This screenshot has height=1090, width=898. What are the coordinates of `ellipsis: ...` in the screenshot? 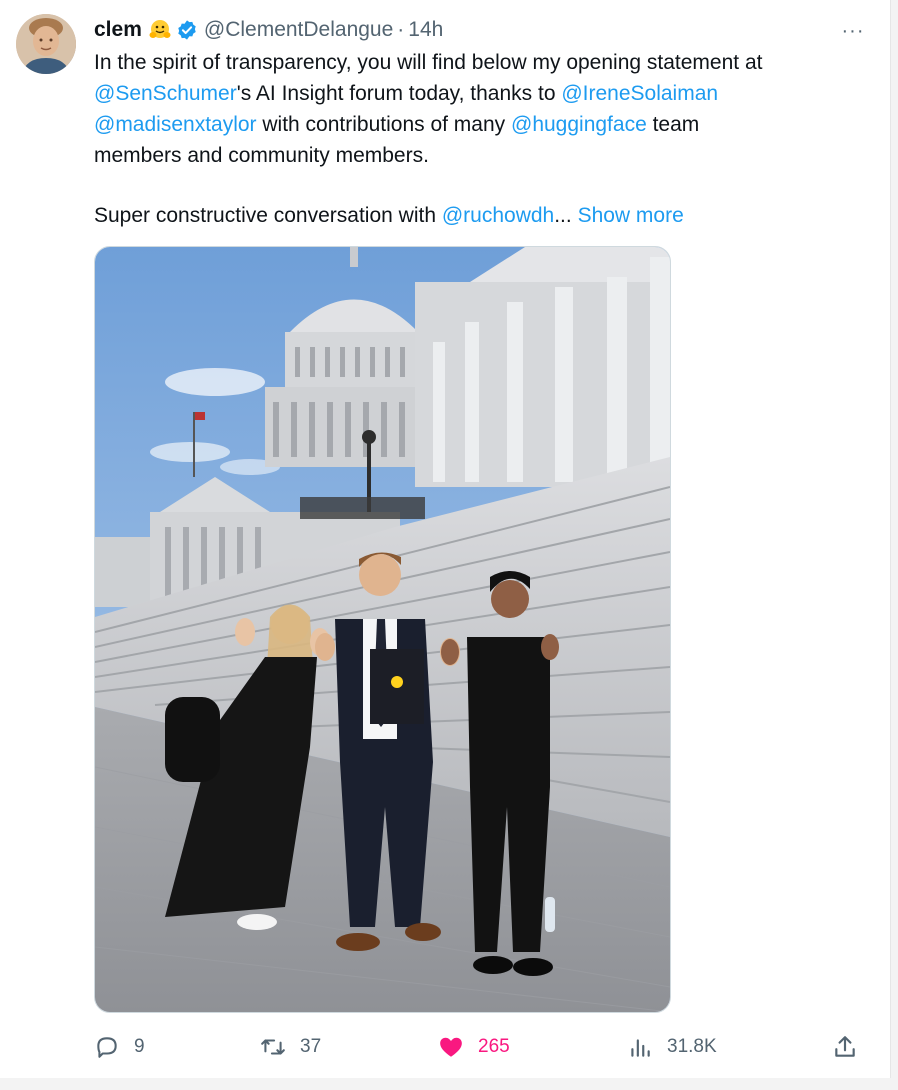 It's located at (566, 215).